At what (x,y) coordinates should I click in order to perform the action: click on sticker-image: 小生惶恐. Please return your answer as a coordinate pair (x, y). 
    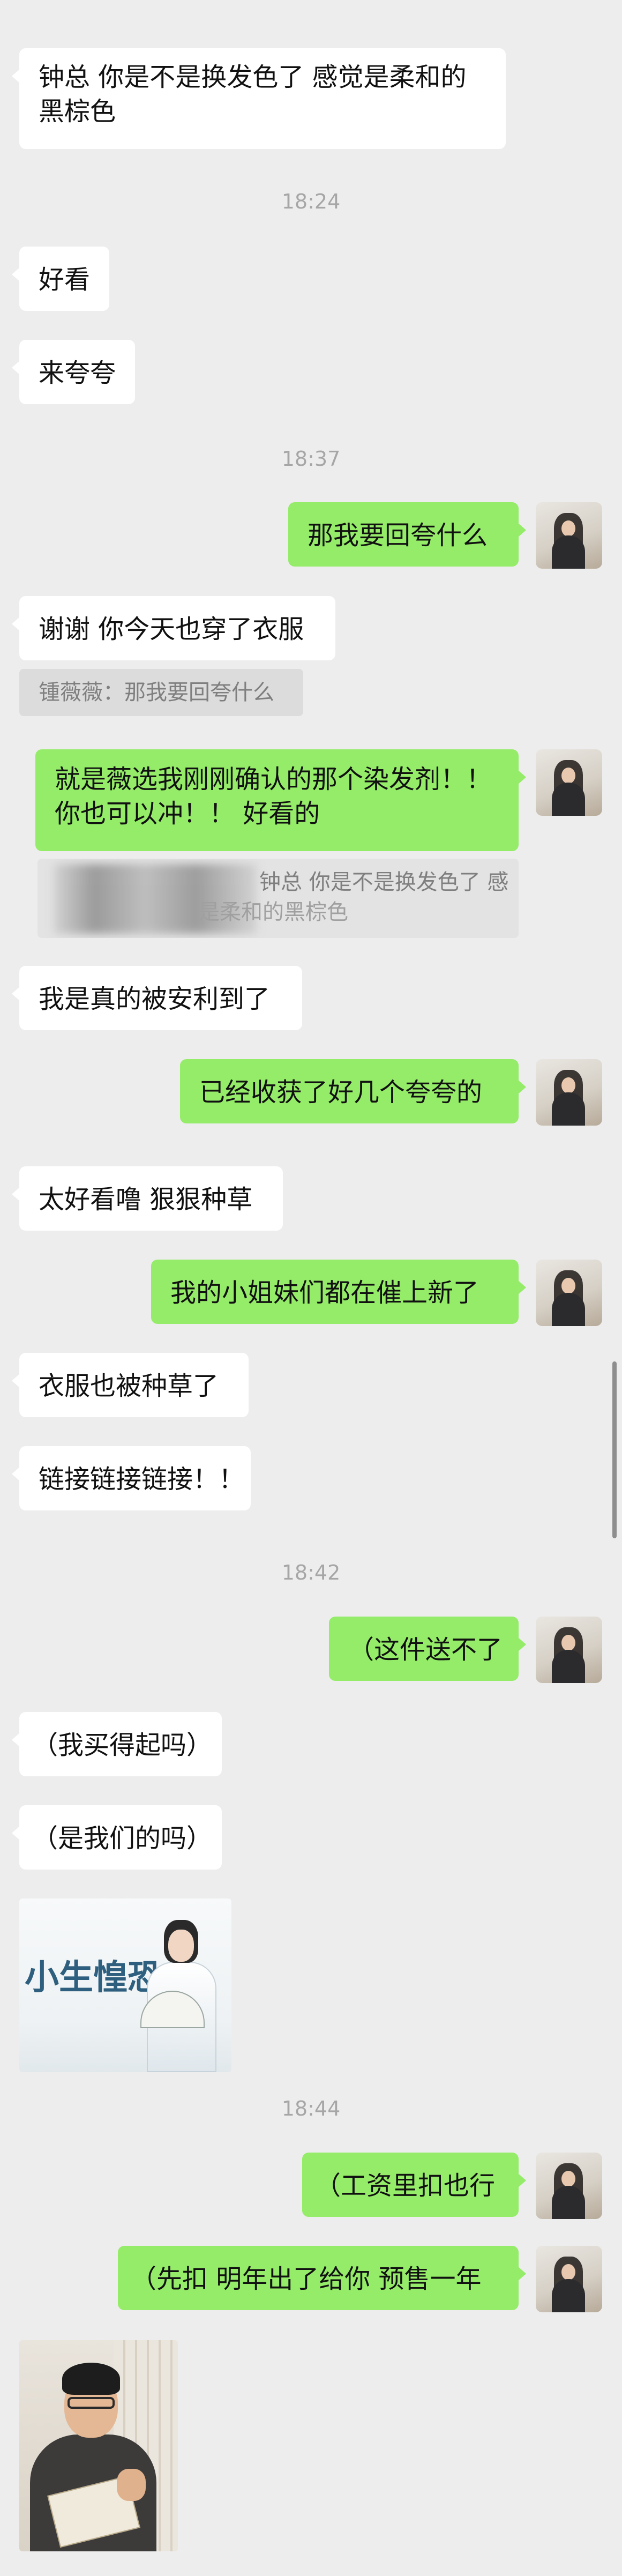
    Looking at the image, I should click on (125, 1985).